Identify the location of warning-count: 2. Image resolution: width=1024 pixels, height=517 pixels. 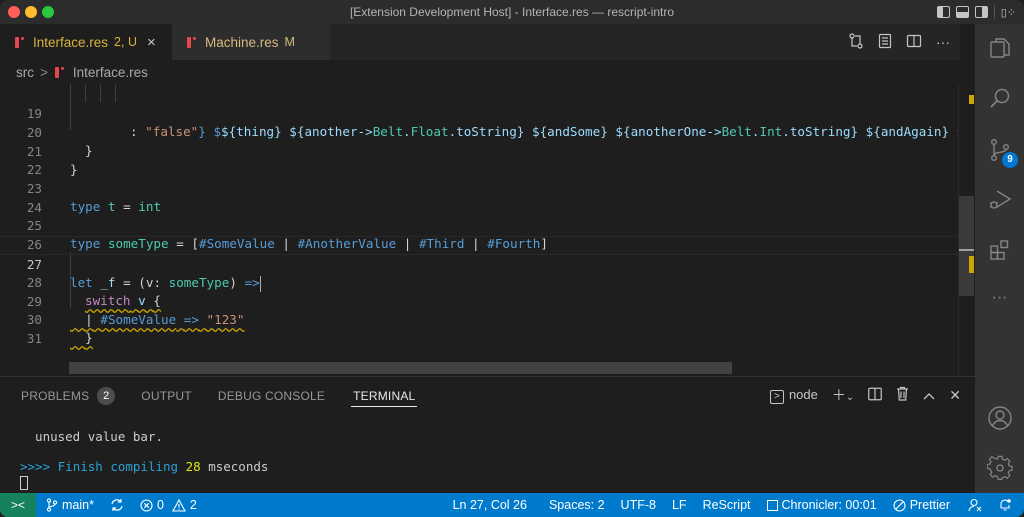
(193, 505).